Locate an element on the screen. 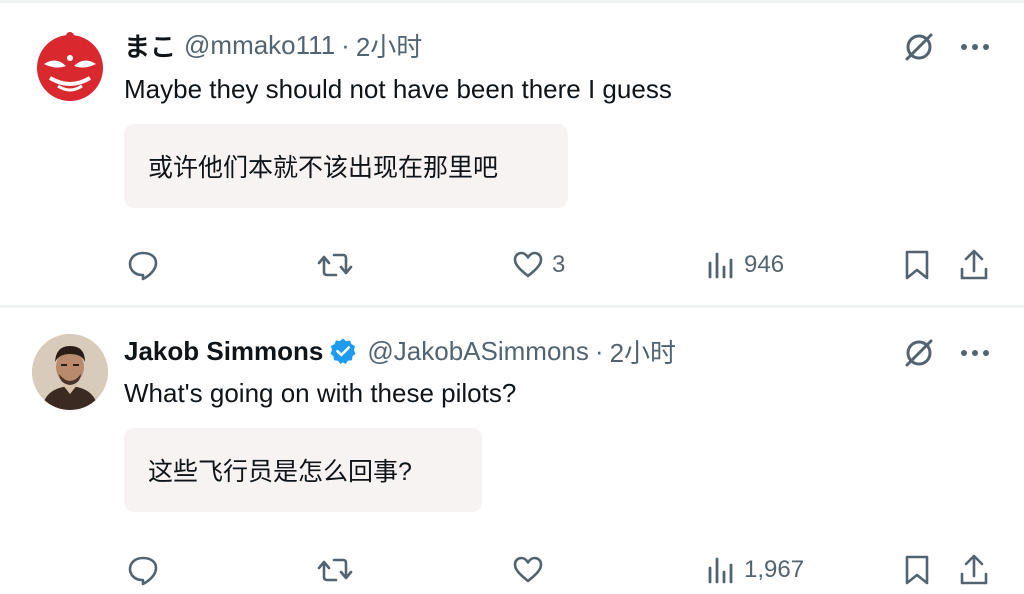 This screenshot has width=1024, height=594. tweet-header: まこ @mmako111 · 2小时 is located at coordinates (273, 45).